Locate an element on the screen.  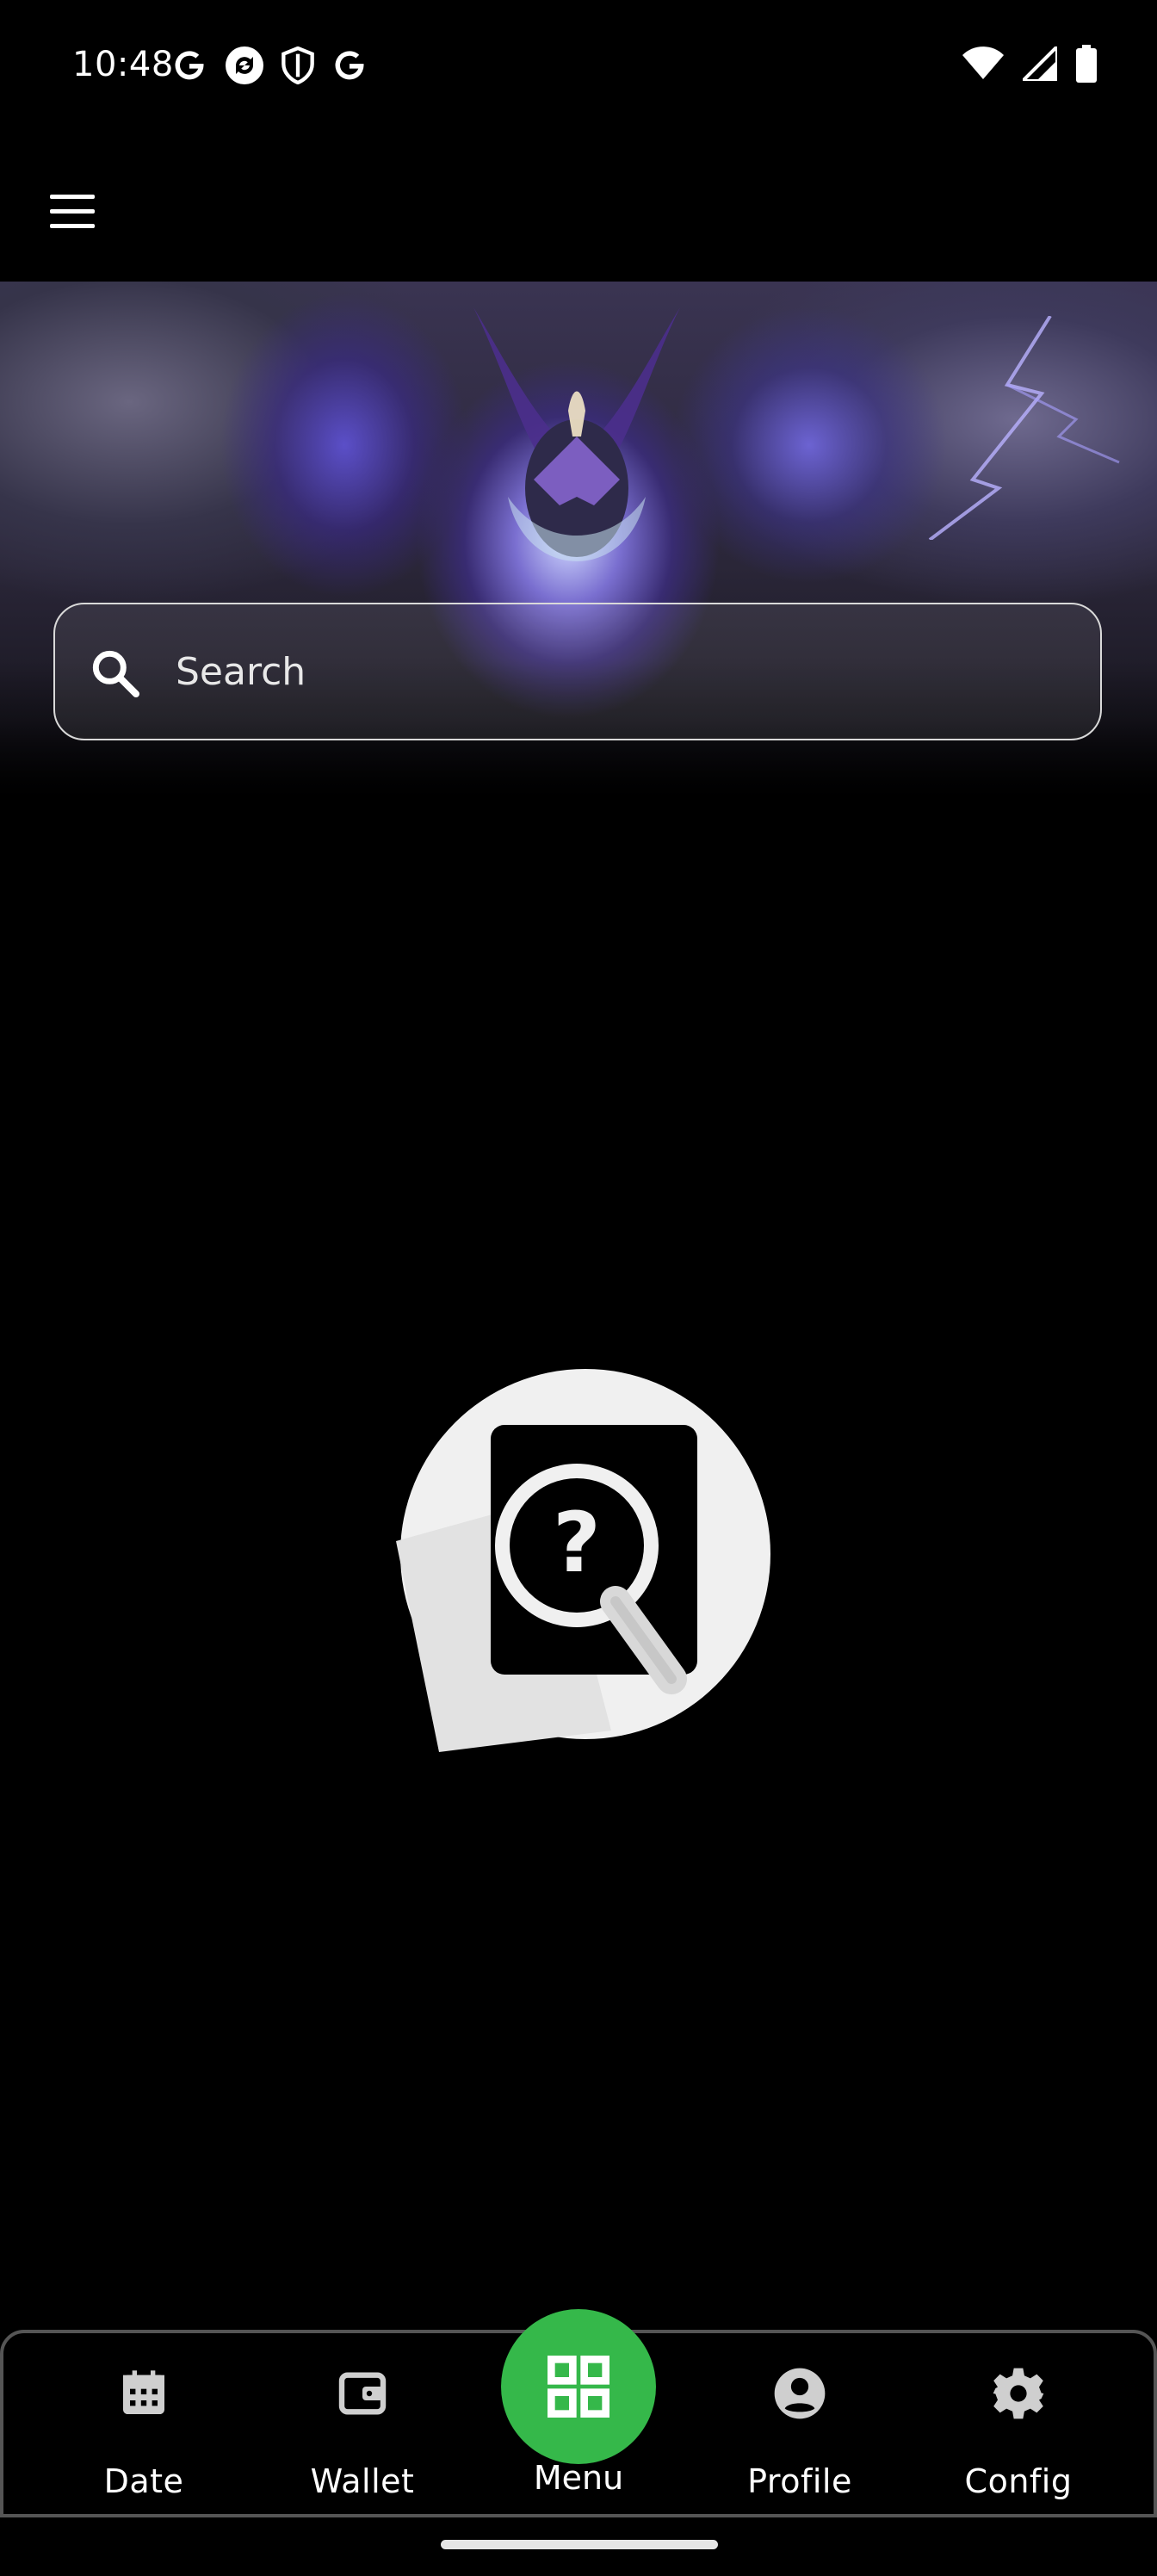
nav-label-date: Date is located at coordinates (143, 2481).